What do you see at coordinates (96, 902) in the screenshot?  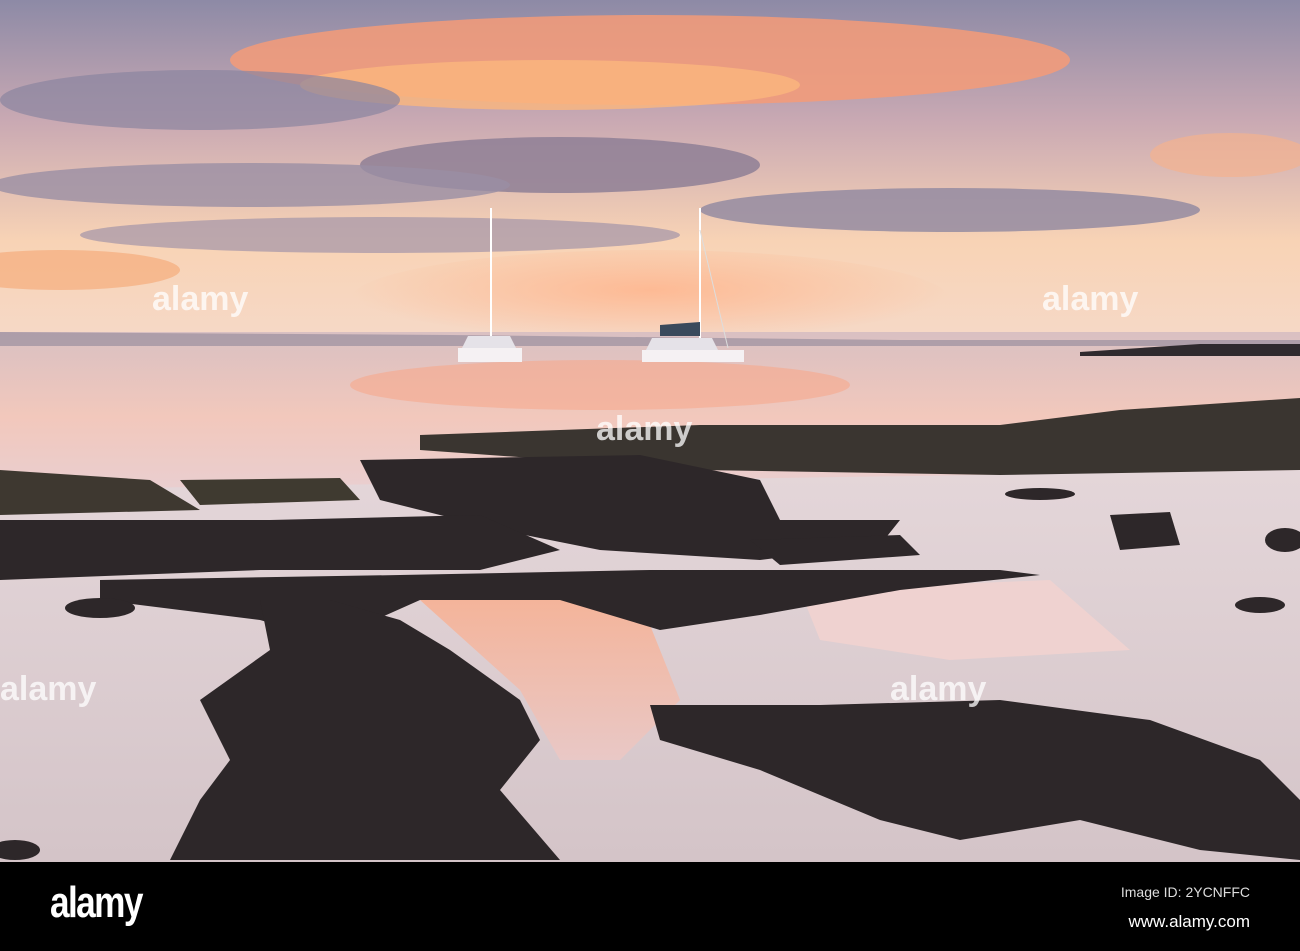 I see `alamy-logo: alamy` at bounding box center [96, 902].